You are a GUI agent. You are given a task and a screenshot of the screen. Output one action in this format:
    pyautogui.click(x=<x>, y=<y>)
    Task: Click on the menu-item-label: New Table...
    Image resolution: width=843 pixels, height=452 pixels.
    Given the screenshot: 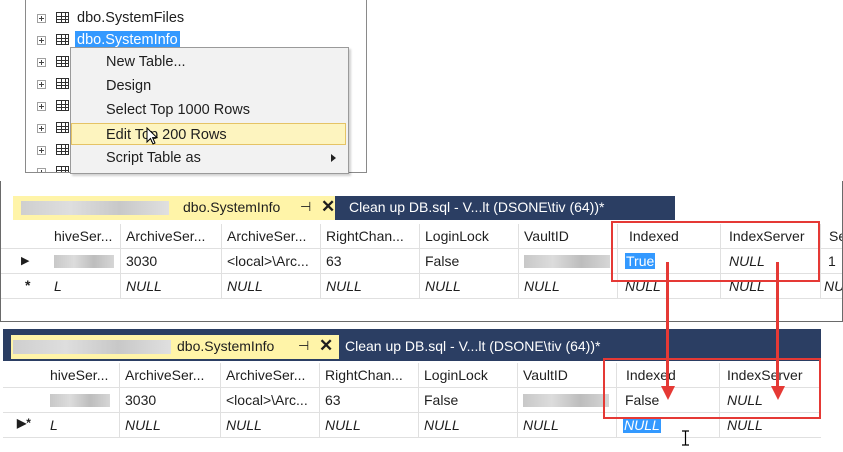 What is the action you would take?
    pyautogui.click(x=146, y=62)
    